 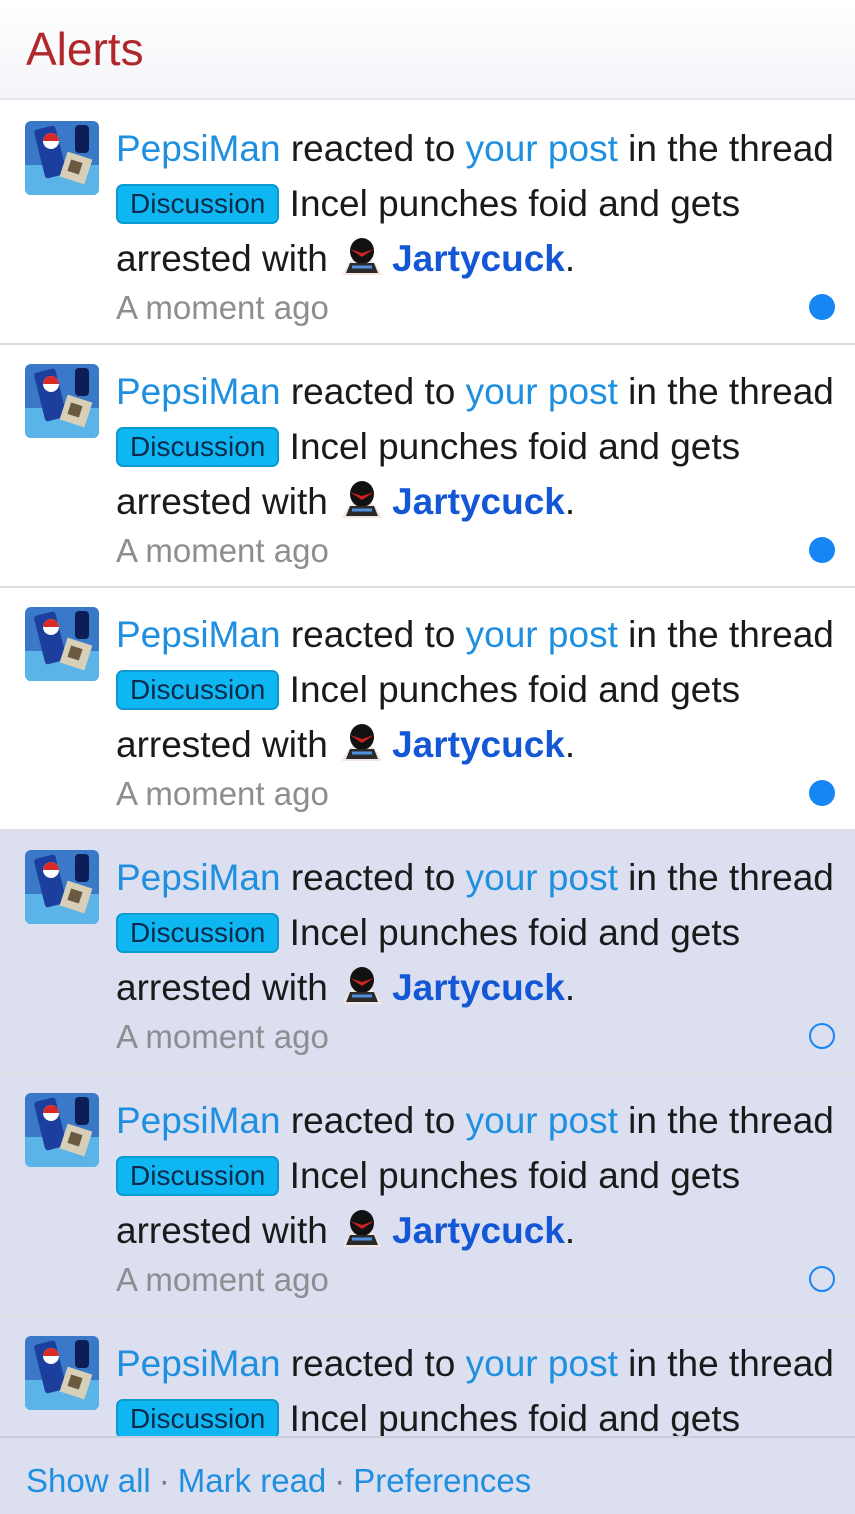 What do you see at coordinates (85, 49) in the screenshot?
I see `page-title: Alerts` at bounding box center [85, 49].